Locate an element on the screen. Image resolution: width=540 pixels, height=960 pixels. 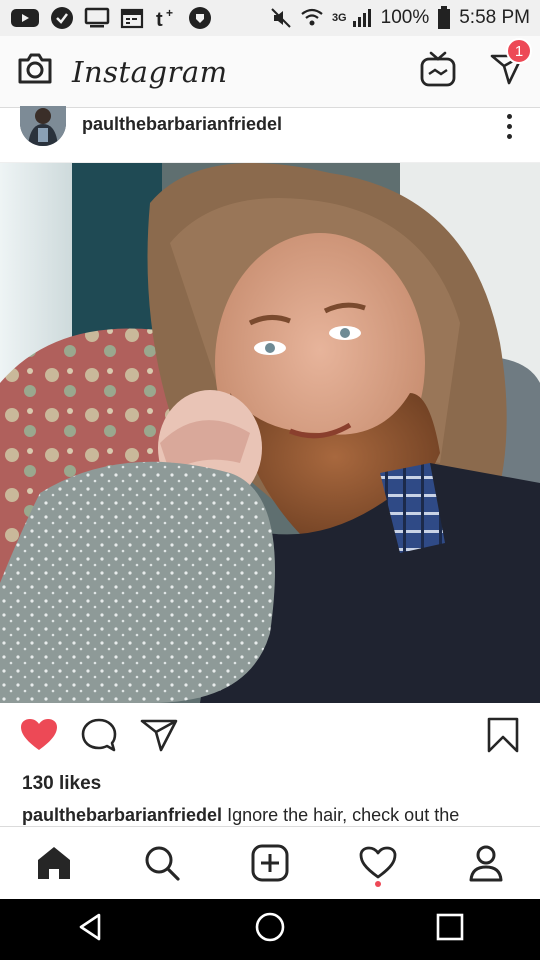
search-icon is located at coordinates (162, 863).